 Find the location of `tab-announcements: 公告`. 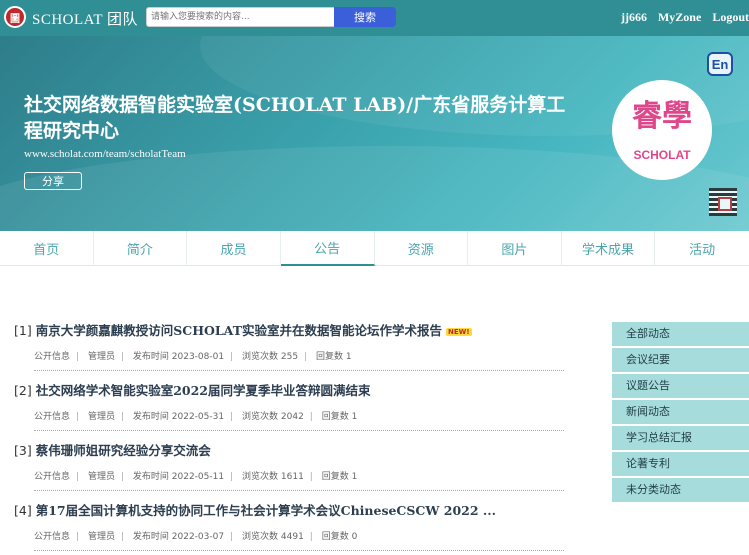

tab-announcements: 公告 is located at coordinates (327, 248).